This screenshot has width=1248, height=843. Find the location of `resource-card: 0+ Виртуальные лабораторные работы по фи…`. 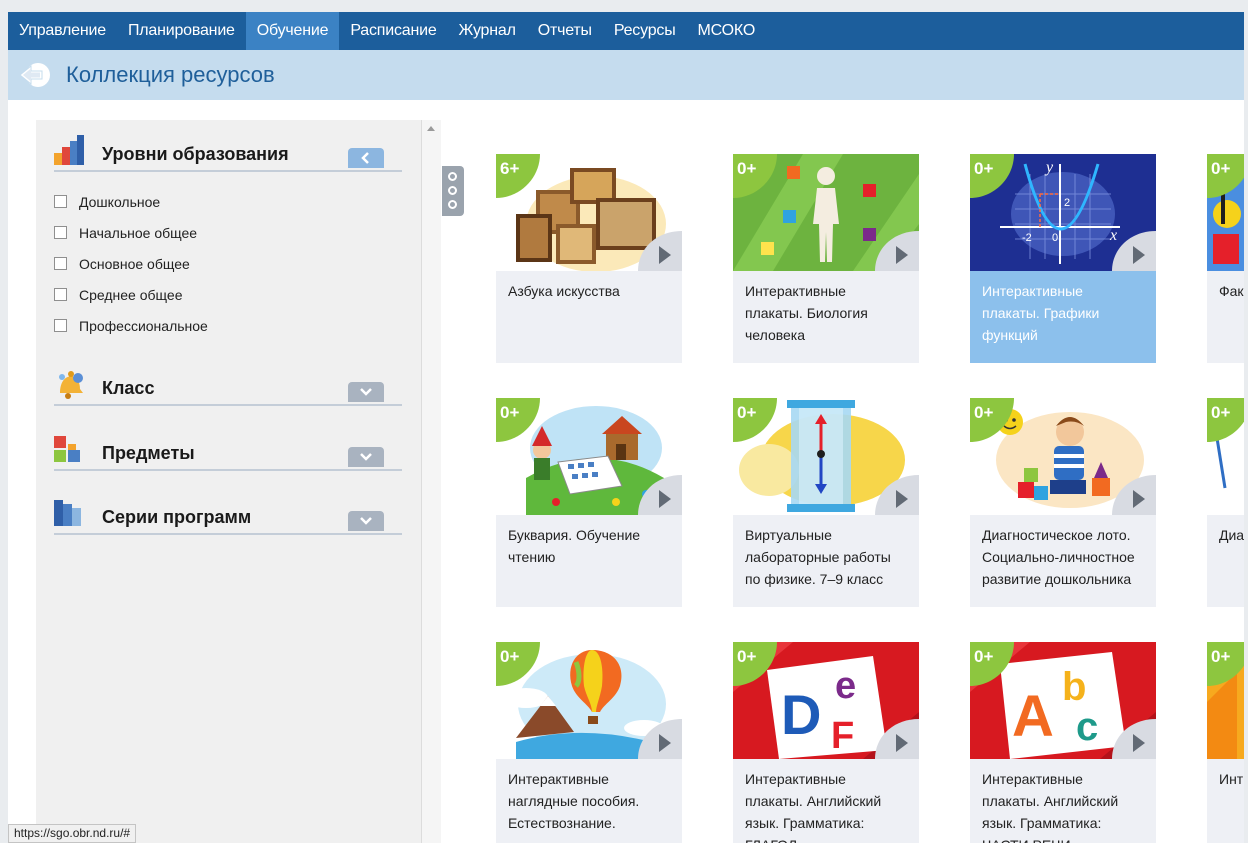

resource-card: 0+ Виртуальные лабораторные работы по фи… is located at coordinates (826, 502).